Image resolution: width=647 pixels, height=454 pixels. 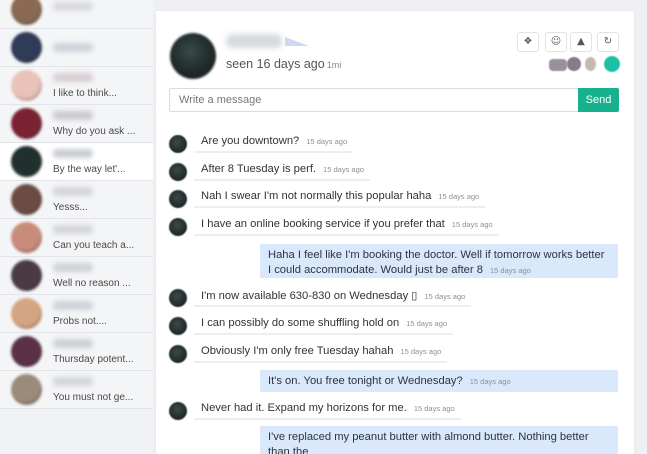 I want to click on message-incoming: Are you downtown? 15 days ago, so click(x=274, y=142).